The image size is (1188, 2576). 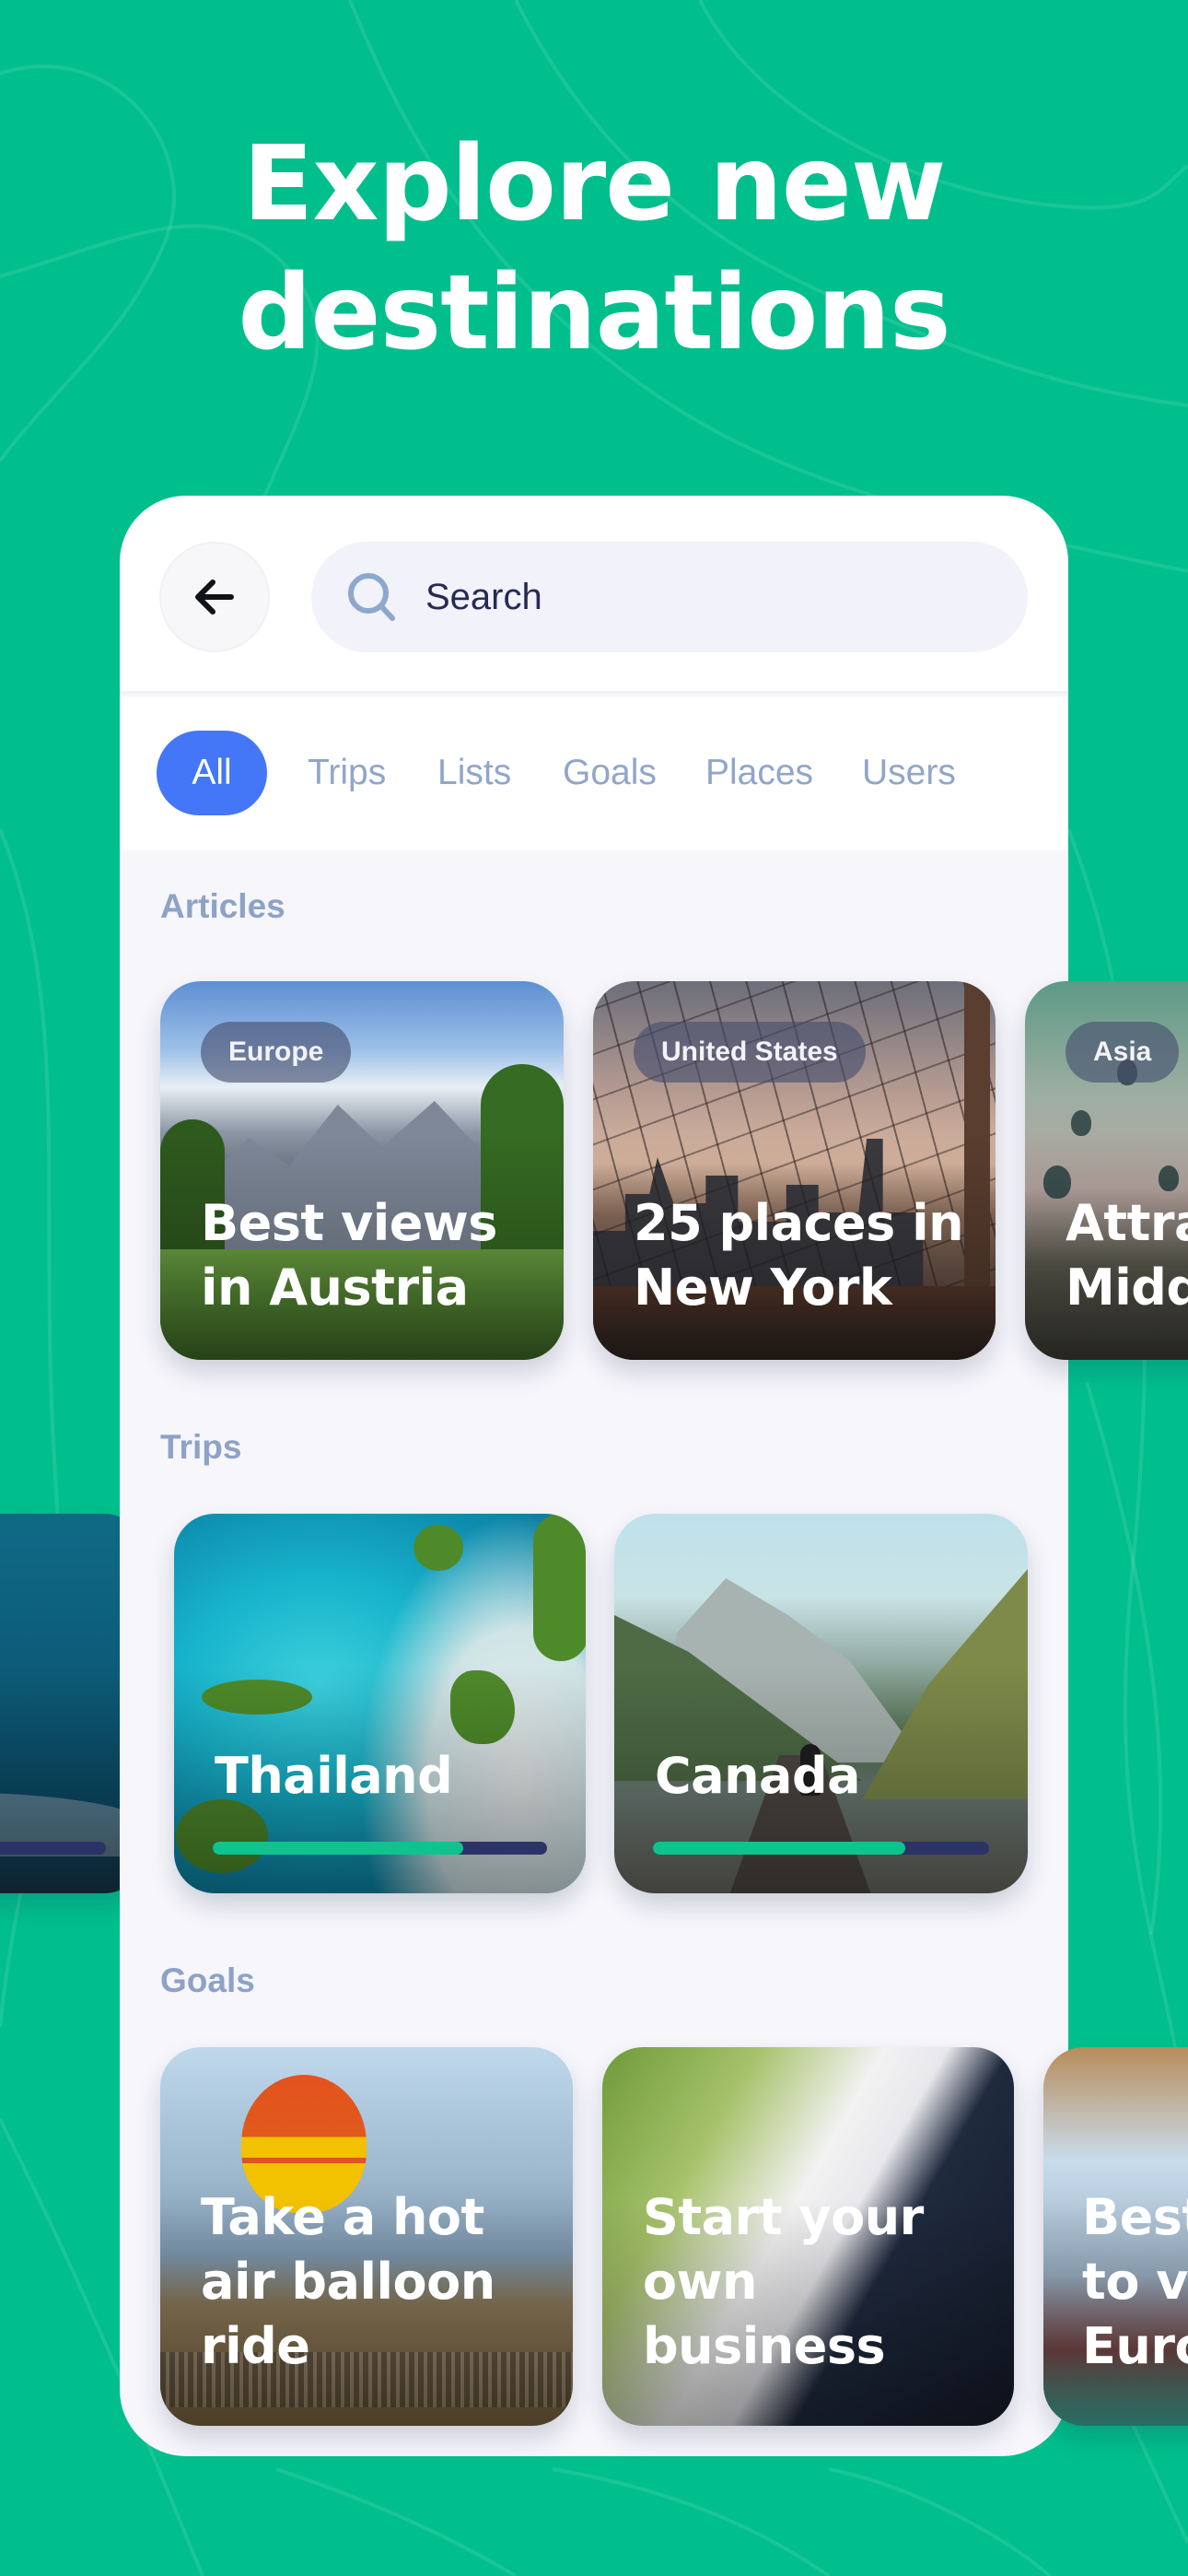 I want to click on filter-tabs: All Trips Lists Goals Places Users, so click(x=594, y=773).